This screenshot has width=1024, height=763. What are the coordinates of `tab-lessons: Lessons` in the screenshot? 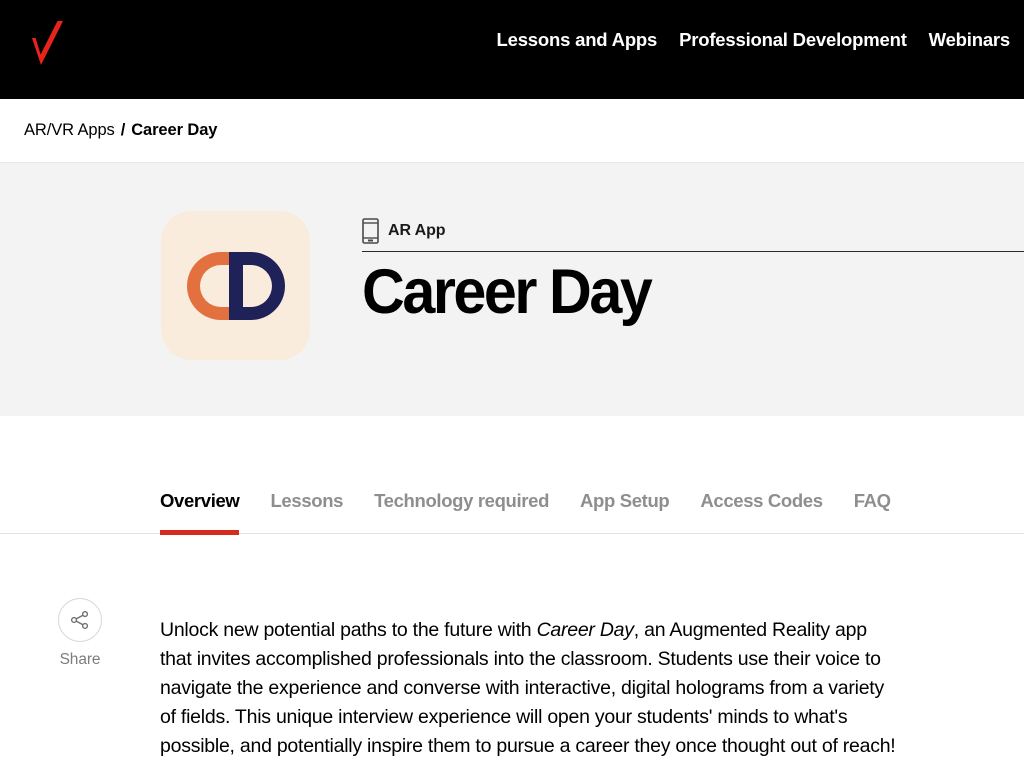 It's located at (306, 512).